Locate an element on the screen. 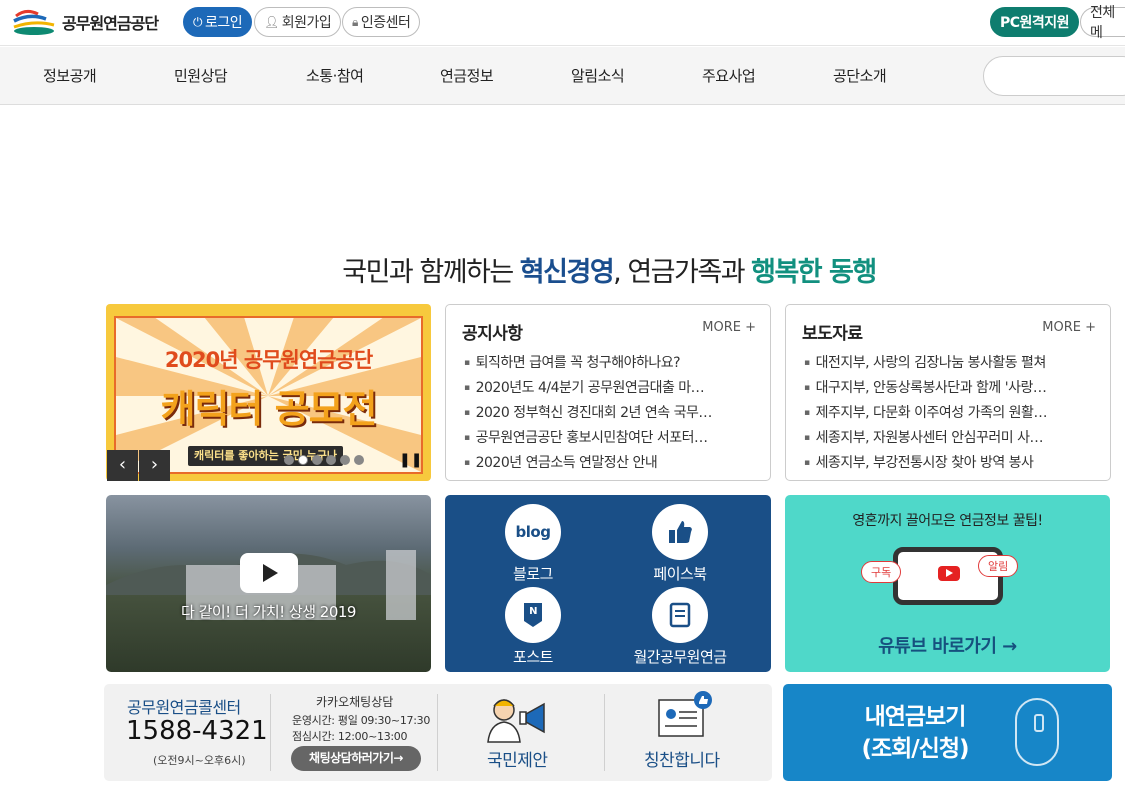 This screenshot has width=1125, height=790. certificate-center-button: 🔒︎ 인증센터 is located at coordinates (381, 22).